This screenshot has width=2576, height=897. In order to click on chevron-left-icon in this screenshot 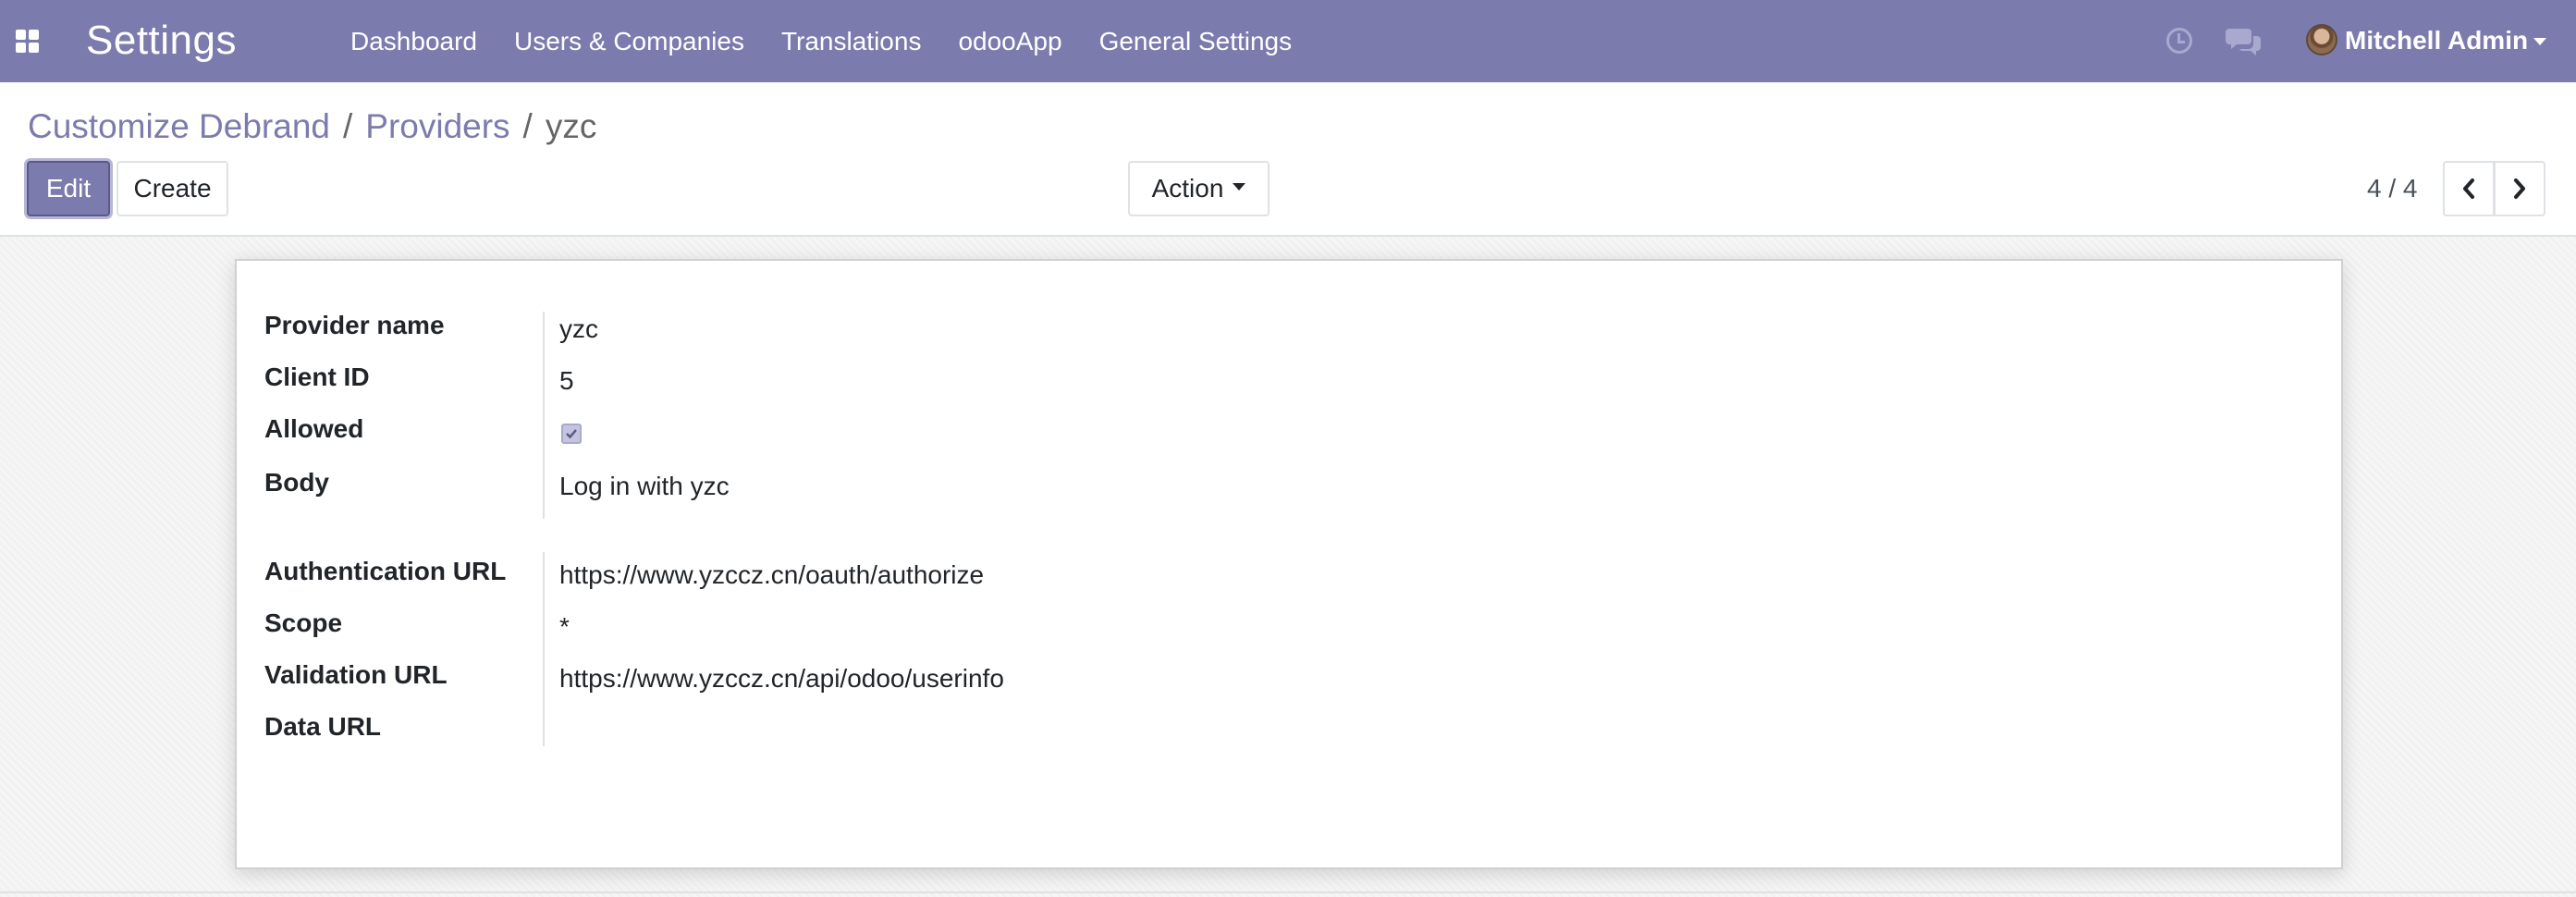, I will do `click(2468, 189)`.